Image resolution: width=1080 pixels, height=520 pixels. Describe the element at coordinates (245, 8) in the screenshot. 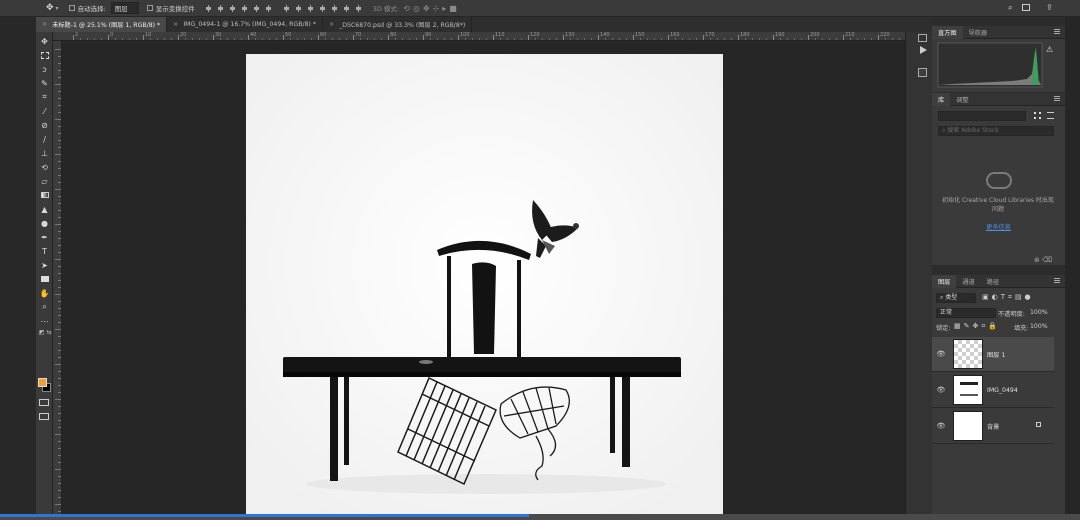

I see `align-left-icon` at that location.